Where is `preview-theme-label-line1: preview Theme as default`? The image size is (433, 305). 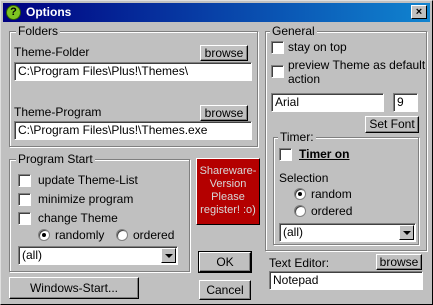
preview-theme-label-line1: preview Theme as default is located at coordinates (357, 65).